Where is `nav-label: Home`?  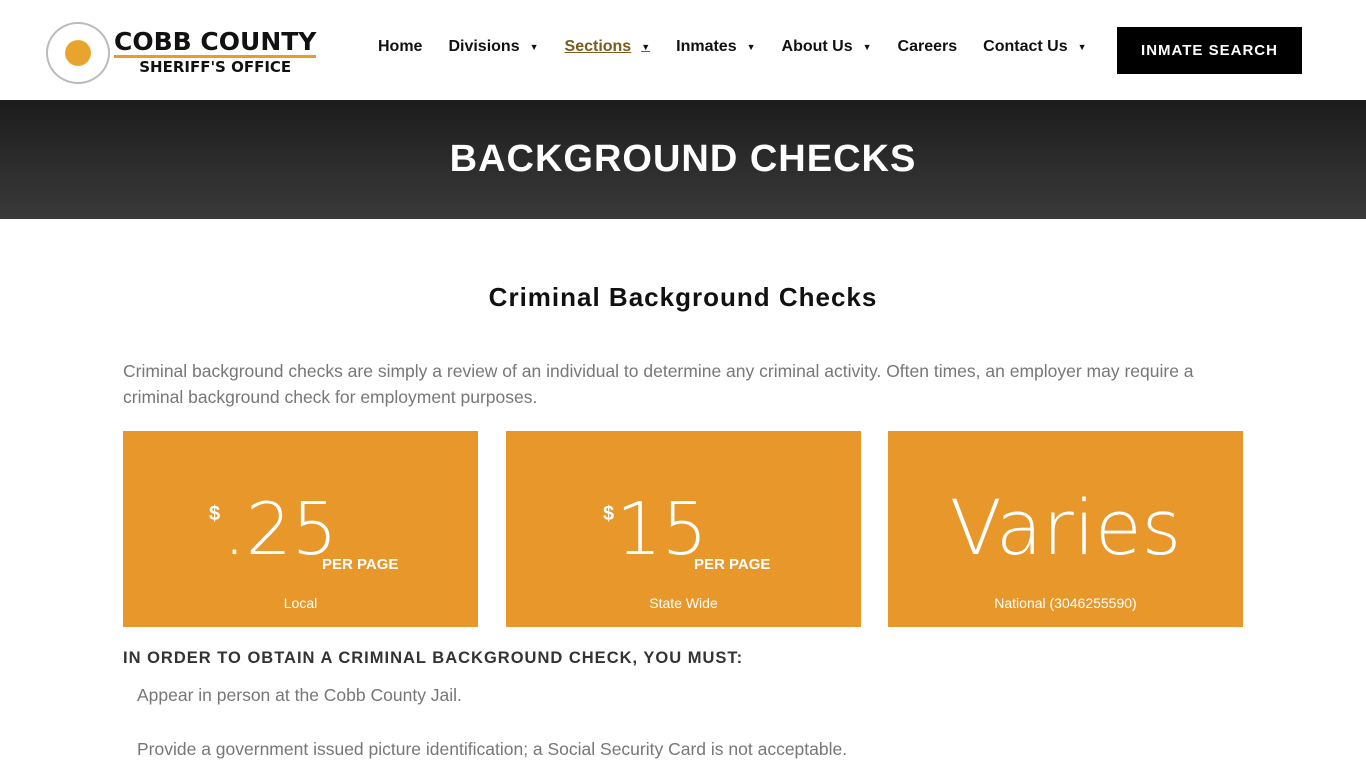 nav-label: Home is located at coordinates (400, 46).